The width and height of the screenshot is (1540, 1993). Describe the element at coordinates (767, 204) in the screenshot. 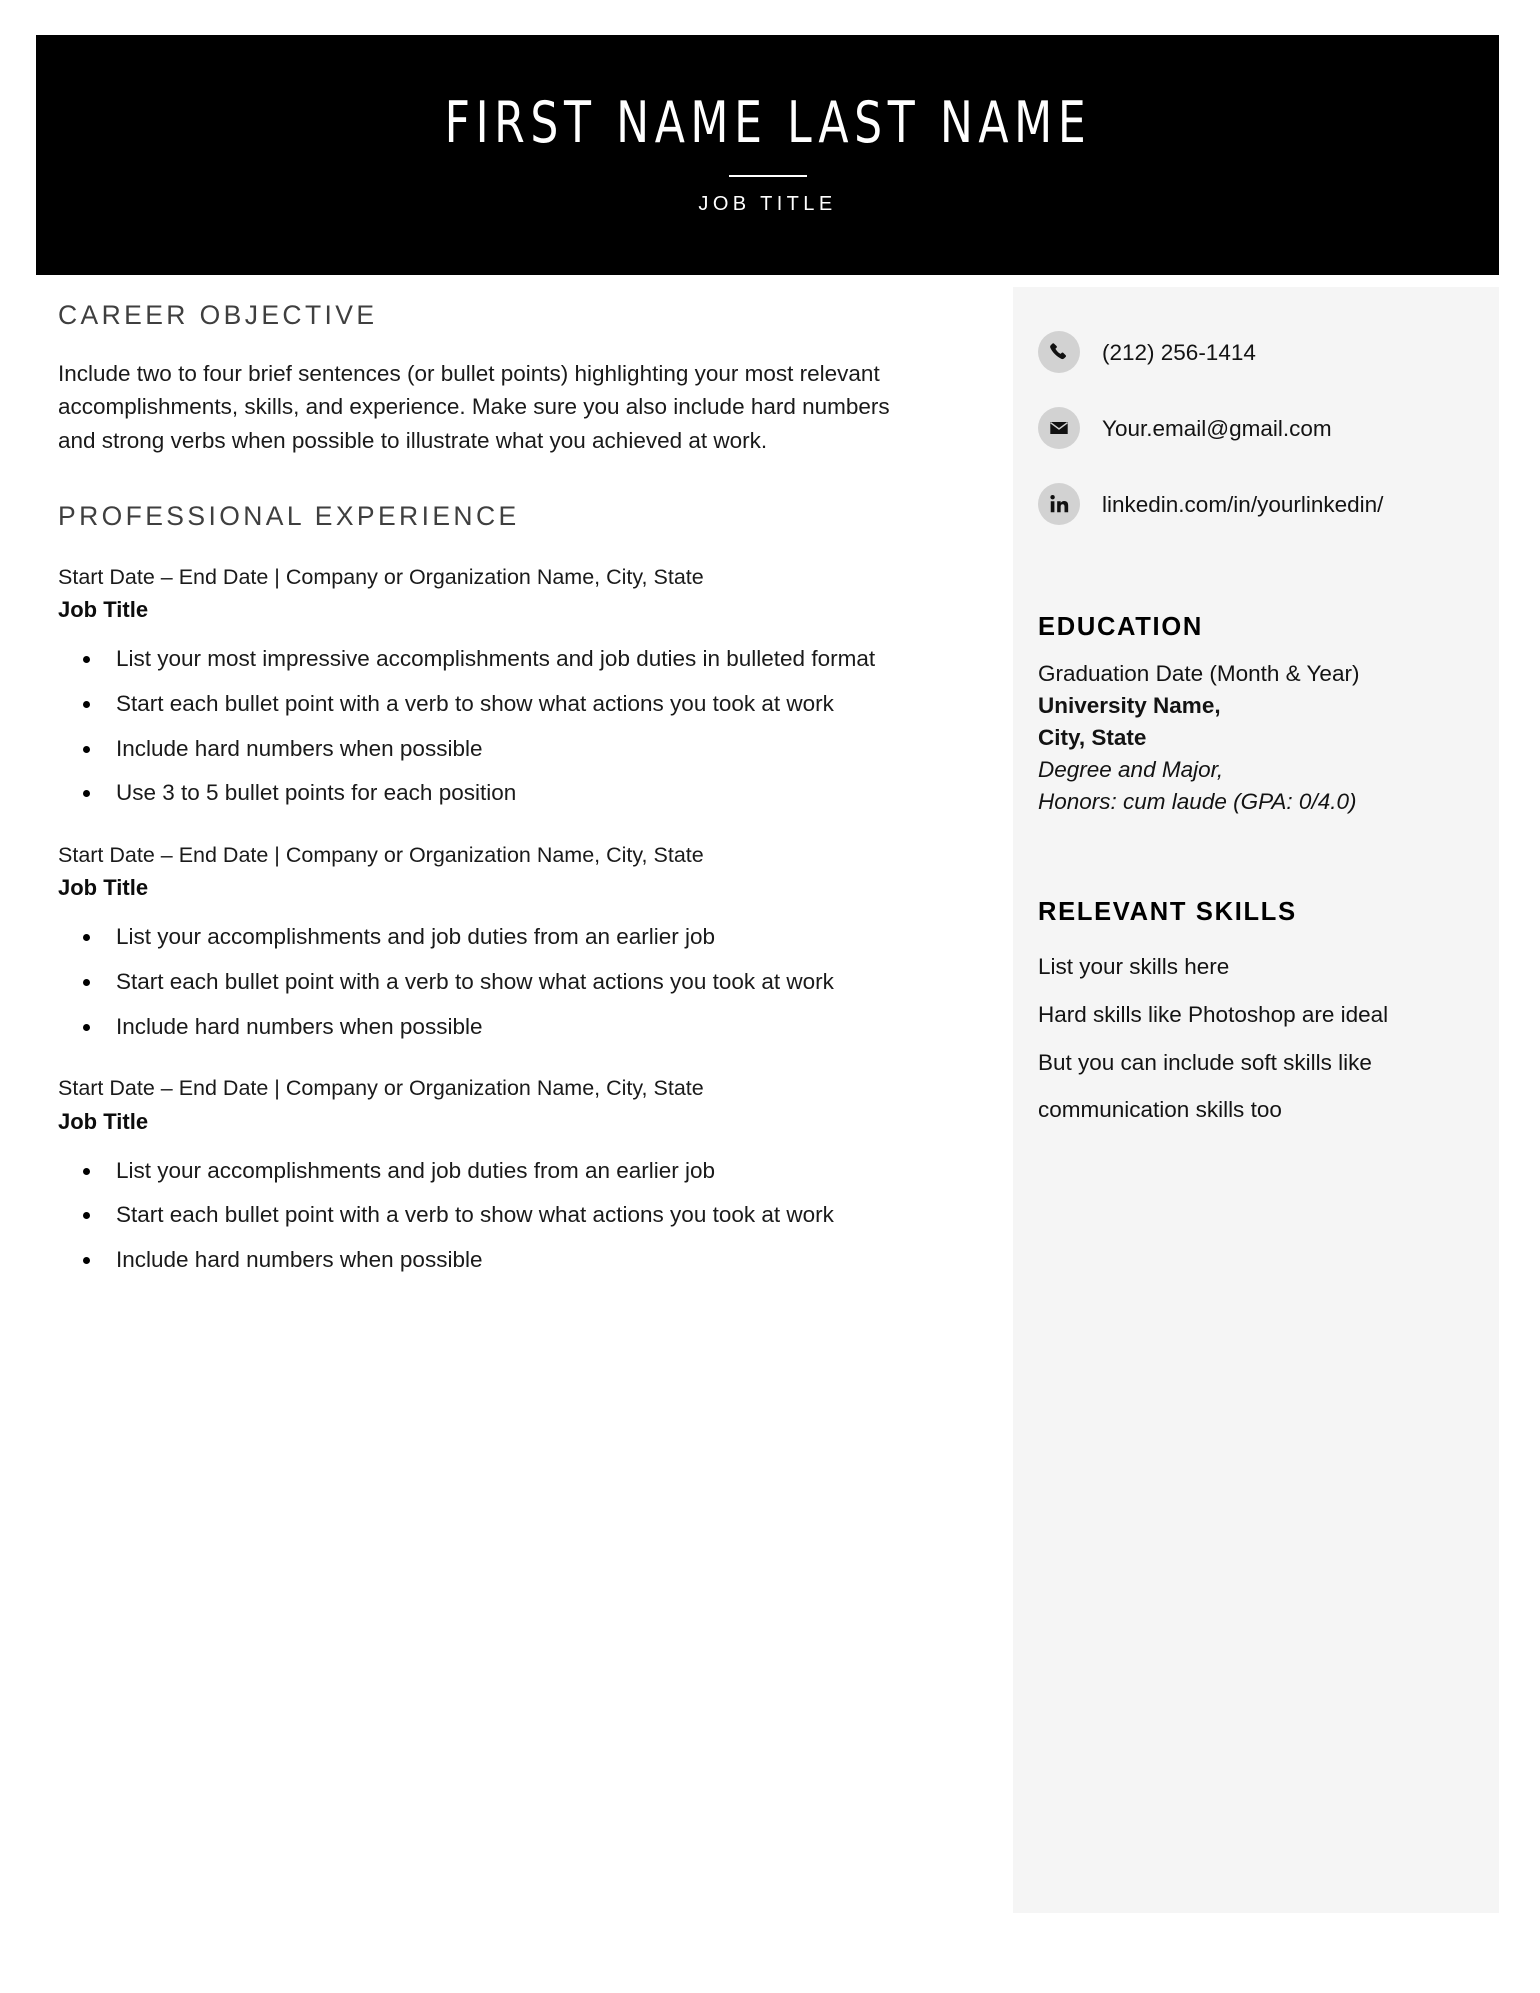

I see `header-job-title: JOB TITLE` at that location.